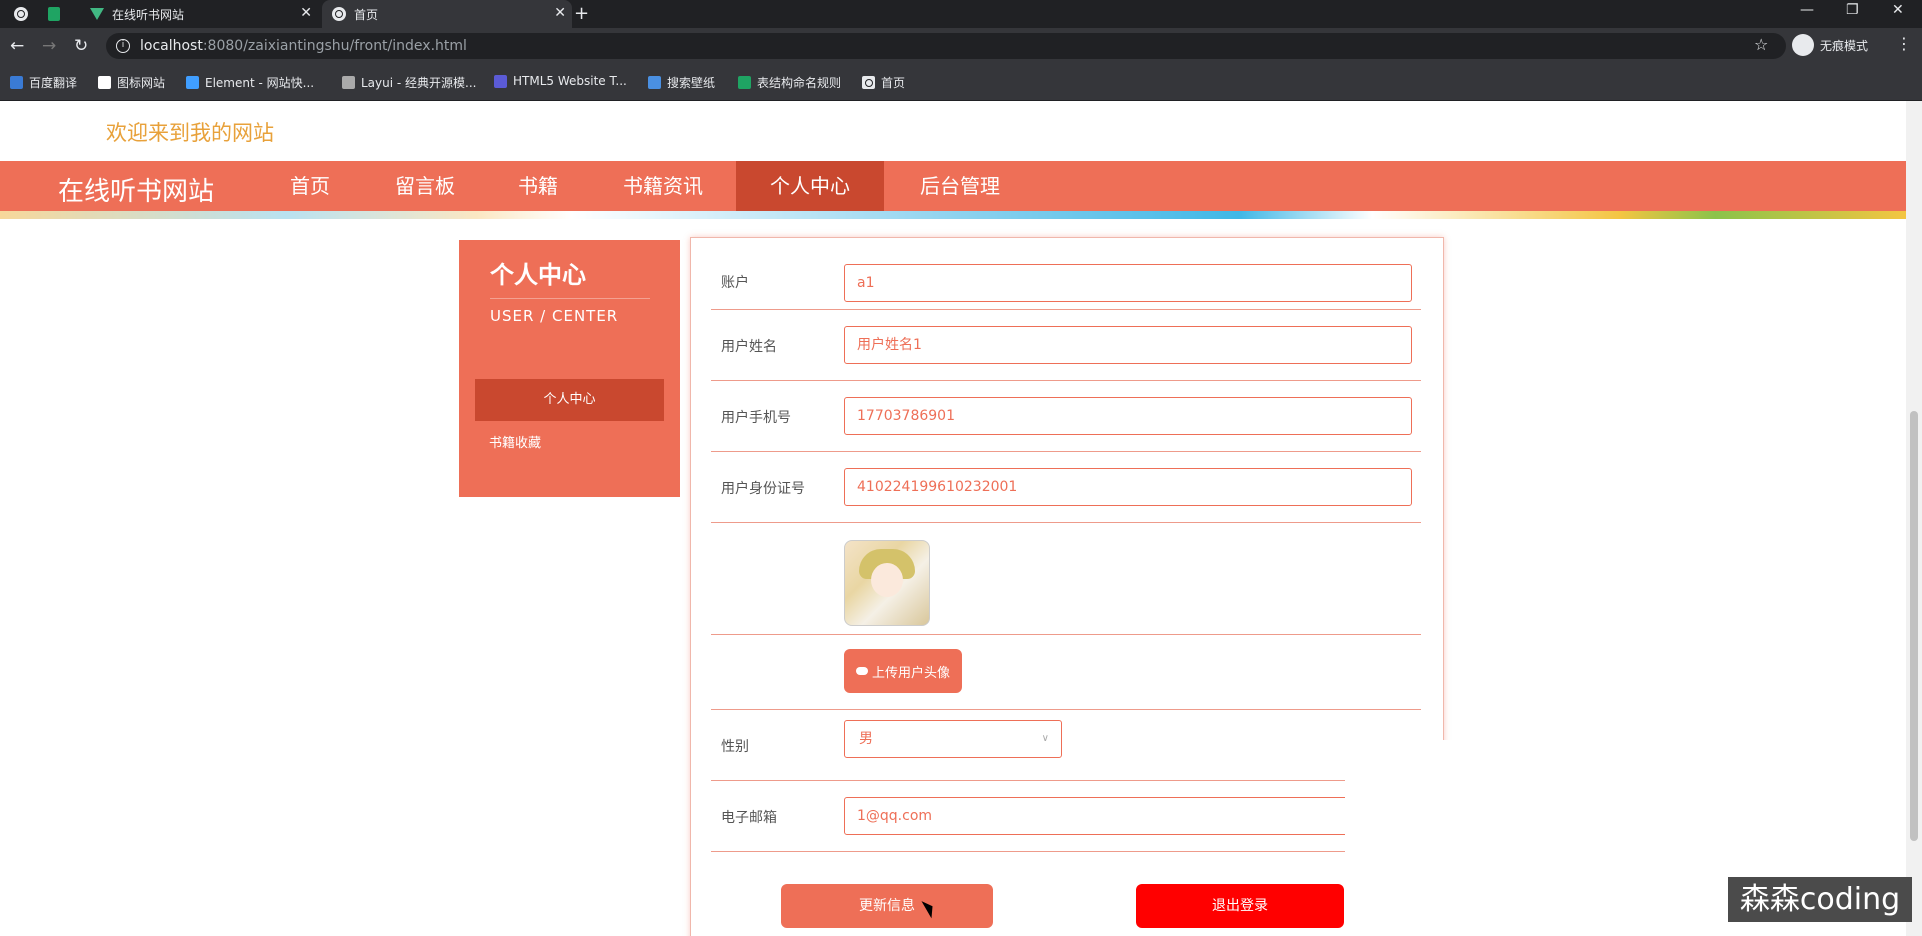  I want to click on tab-title: 首页, so click(366, 14).